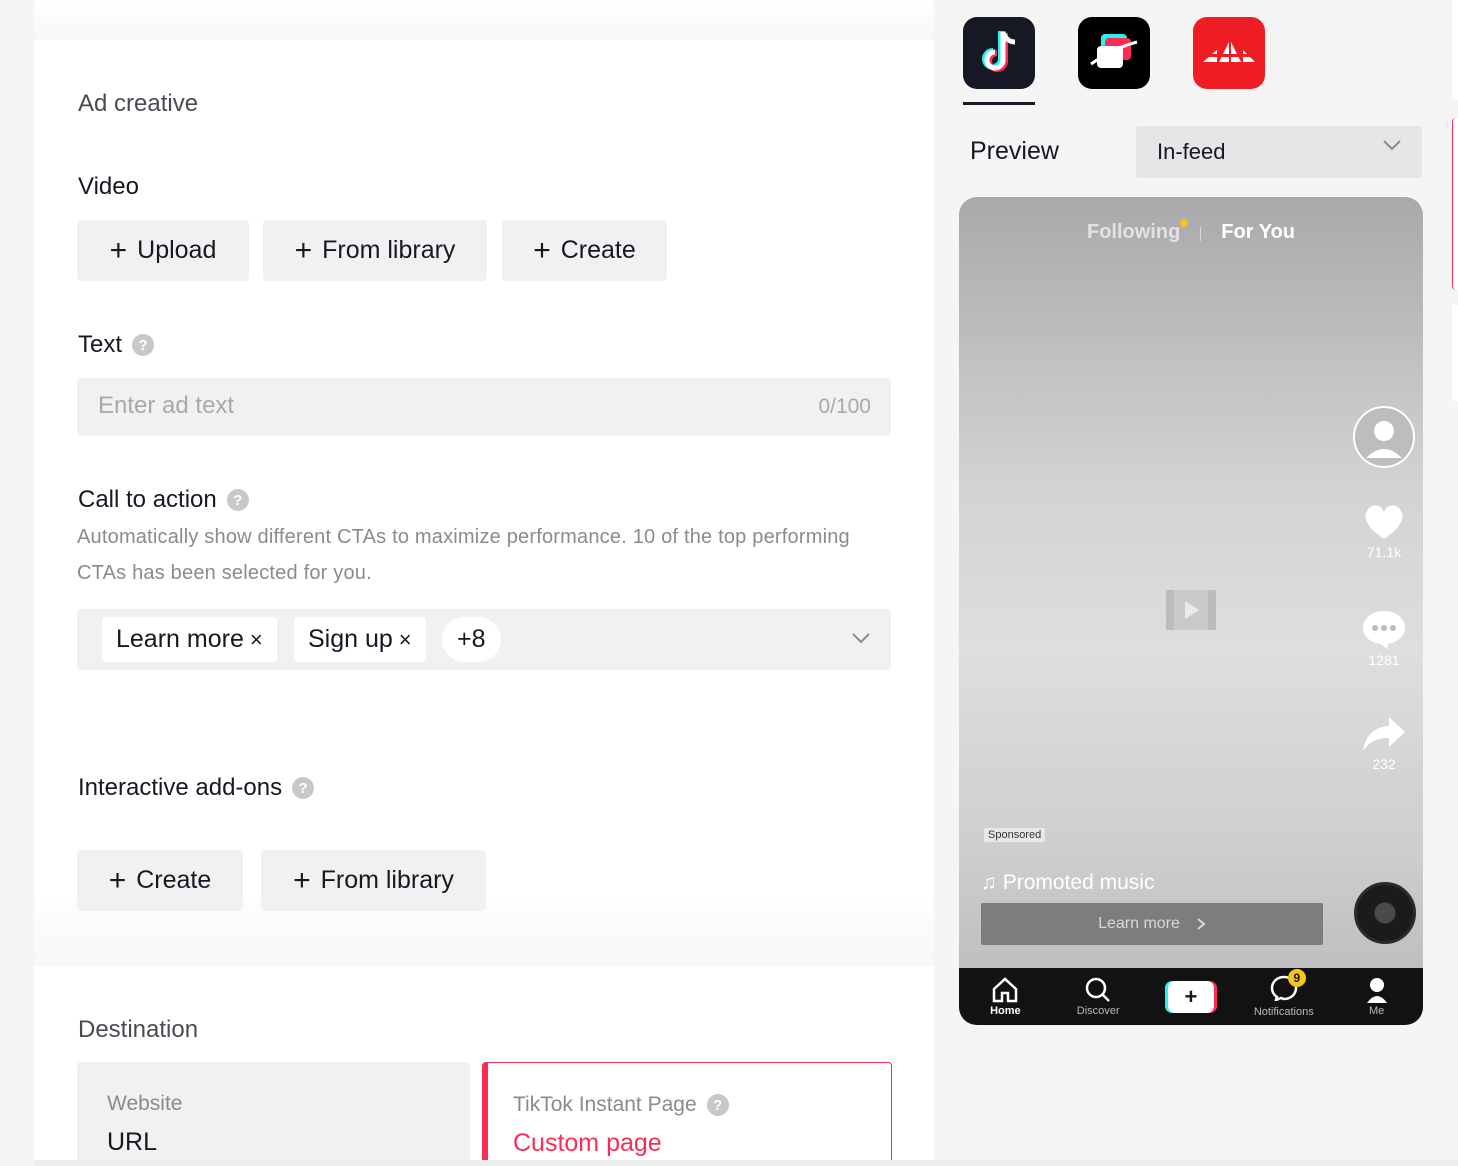 The width and height of the screenshot is (1458, 1166). What do you see at coordinates (387, 880) in the screenshot?
I see `addon-from-library-label: From library` at bounding box center [387, 880].